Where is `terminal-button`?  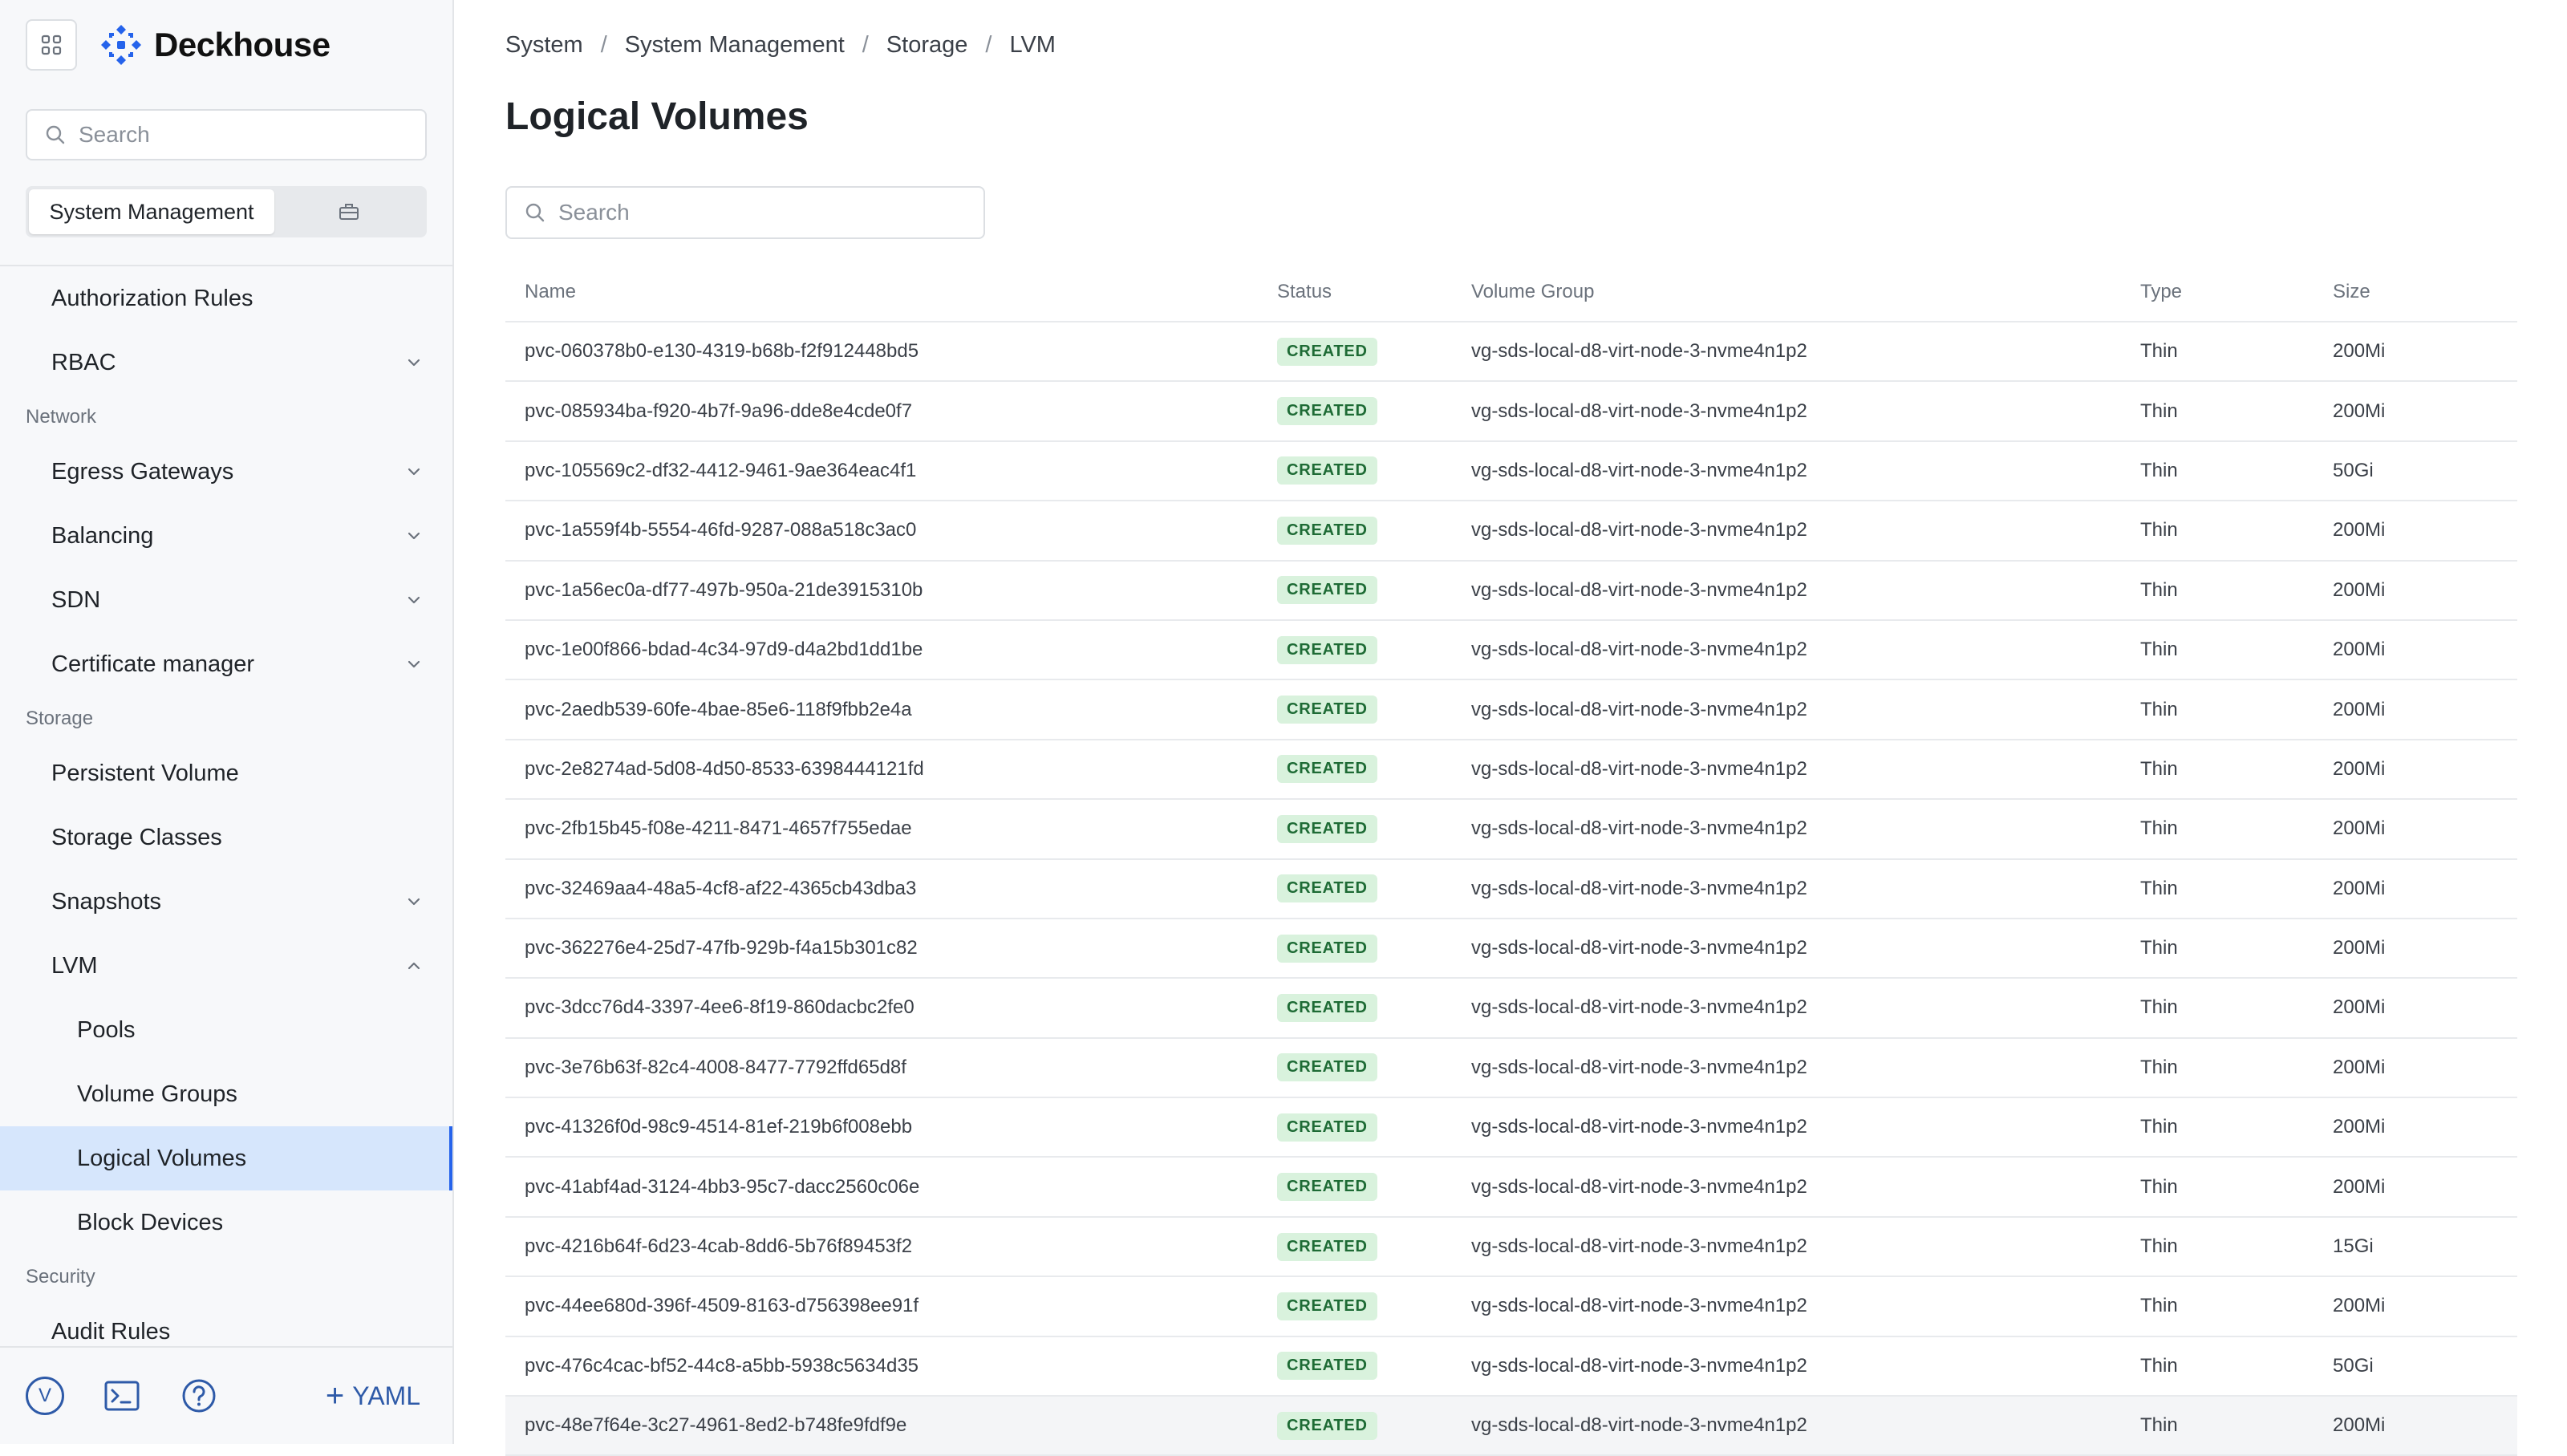
terminal-button is located at coordinates (122, 1396).